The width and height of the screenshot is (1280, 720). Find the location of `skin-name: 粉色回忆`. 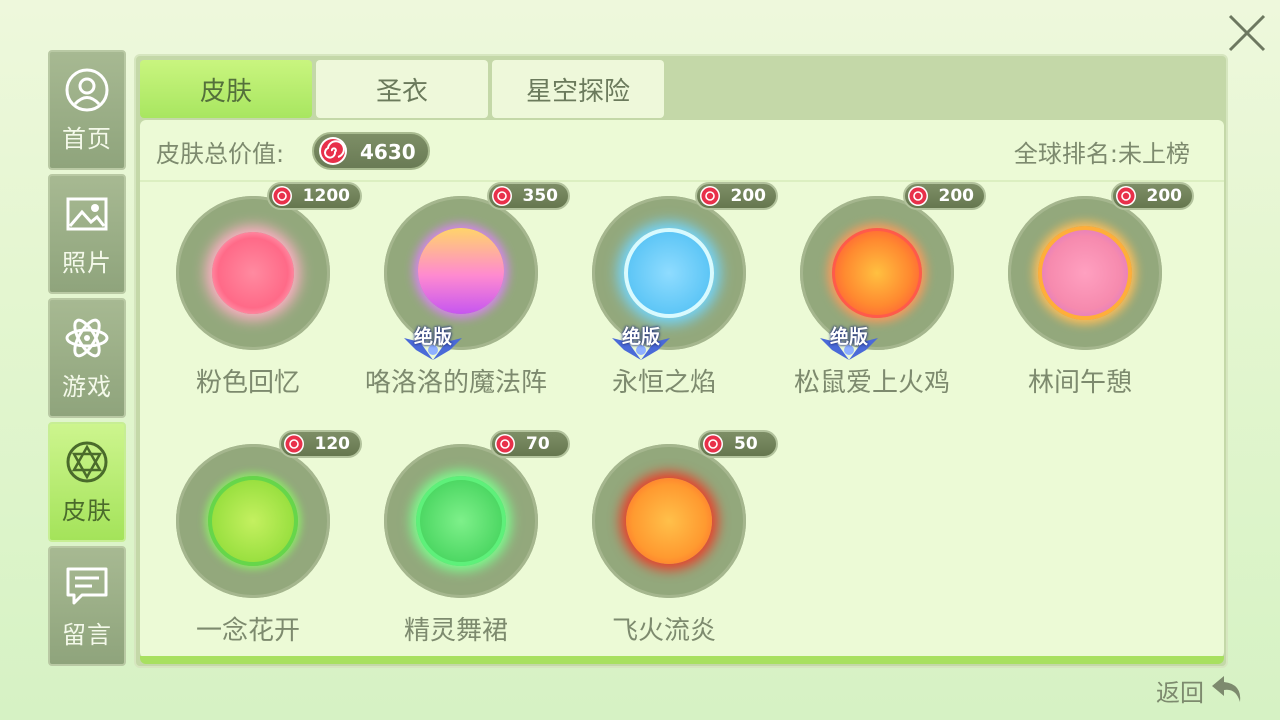

skin-name: 粉色回忆 is located at coordinates (247, 383).